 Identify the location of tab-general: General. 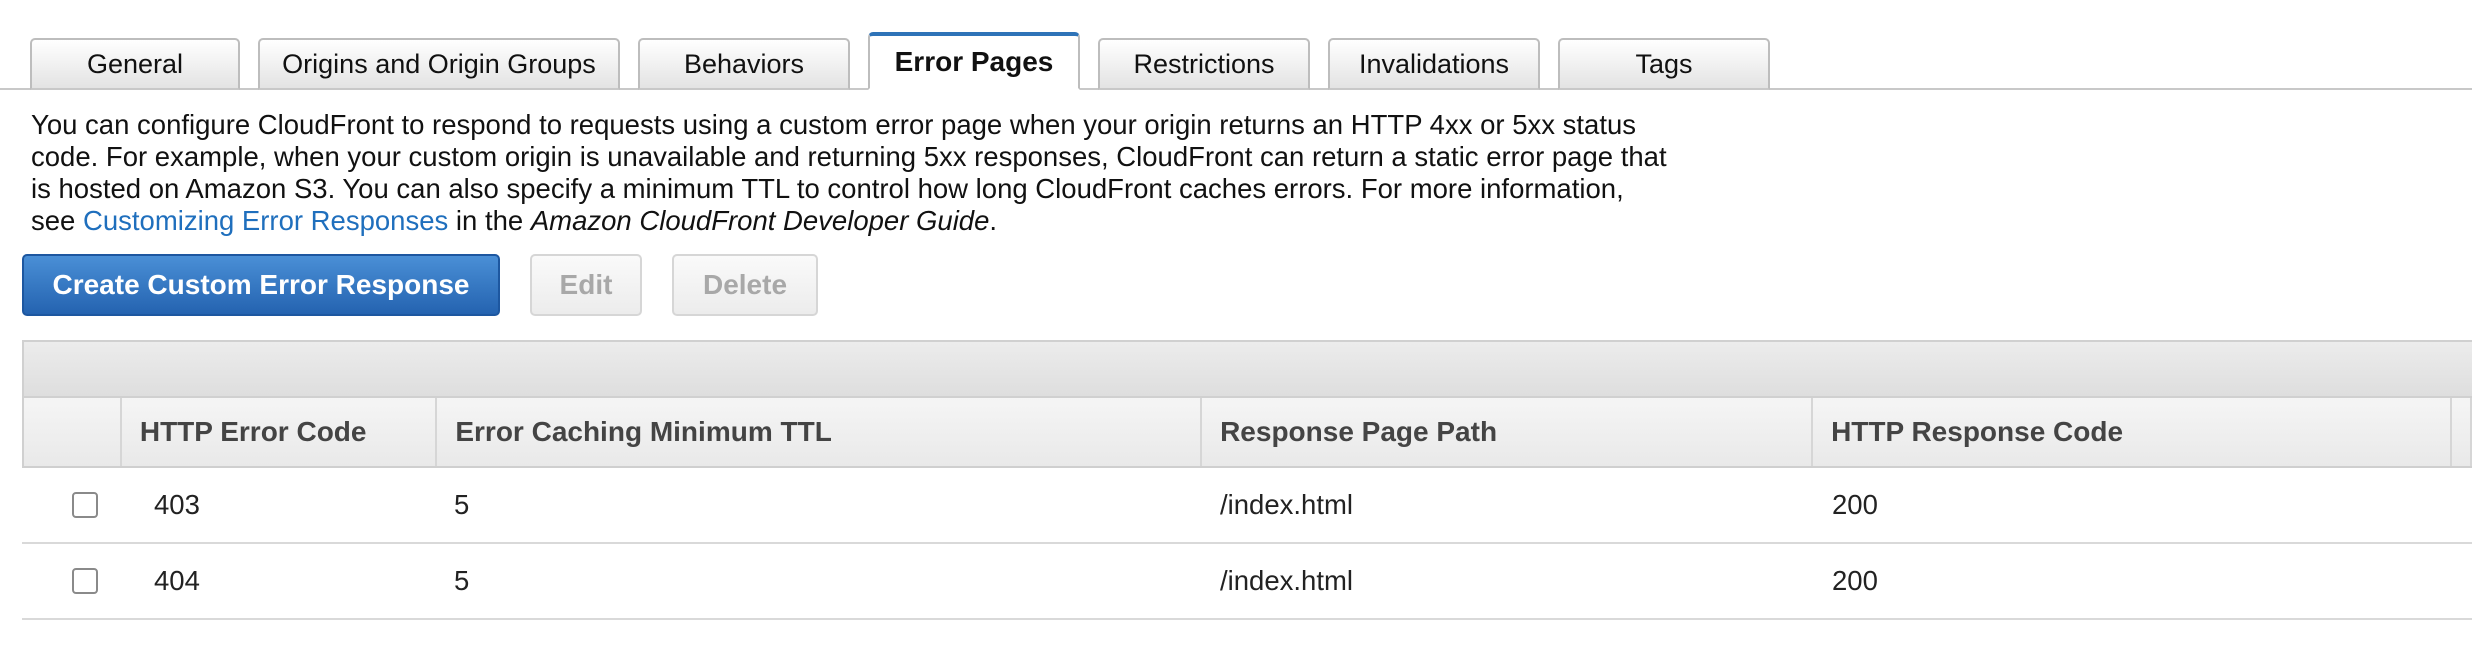
(135, 64).